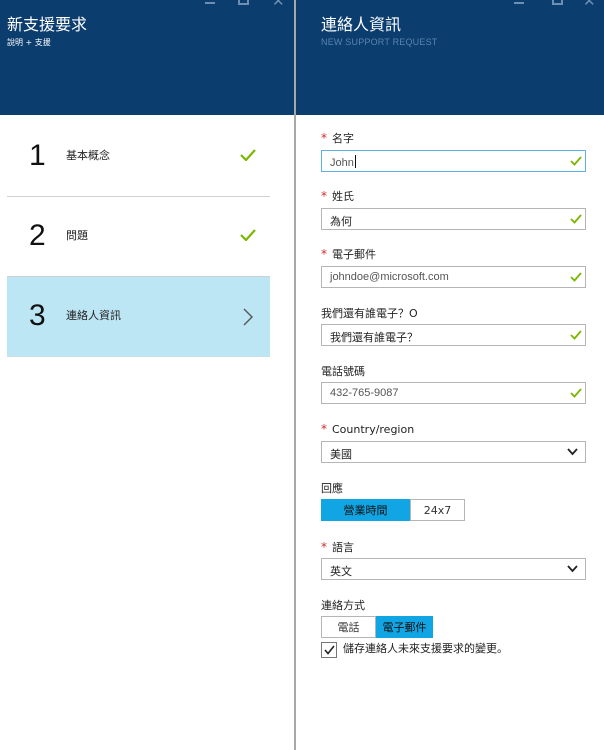 This screenshot has height=750, width=604. Describe the element at coordinates (453, 219) in the screenshot. I see `last-name-field: 為何` at that location.